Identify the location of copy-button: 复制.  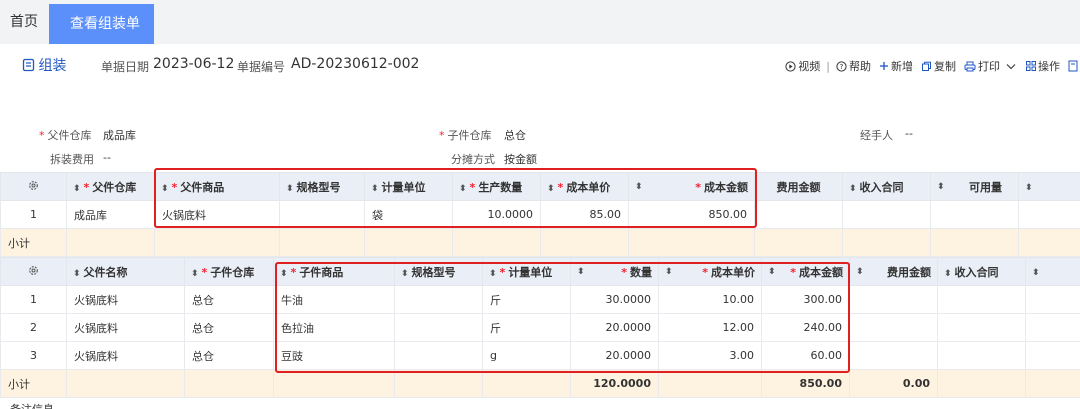
(938, 66).